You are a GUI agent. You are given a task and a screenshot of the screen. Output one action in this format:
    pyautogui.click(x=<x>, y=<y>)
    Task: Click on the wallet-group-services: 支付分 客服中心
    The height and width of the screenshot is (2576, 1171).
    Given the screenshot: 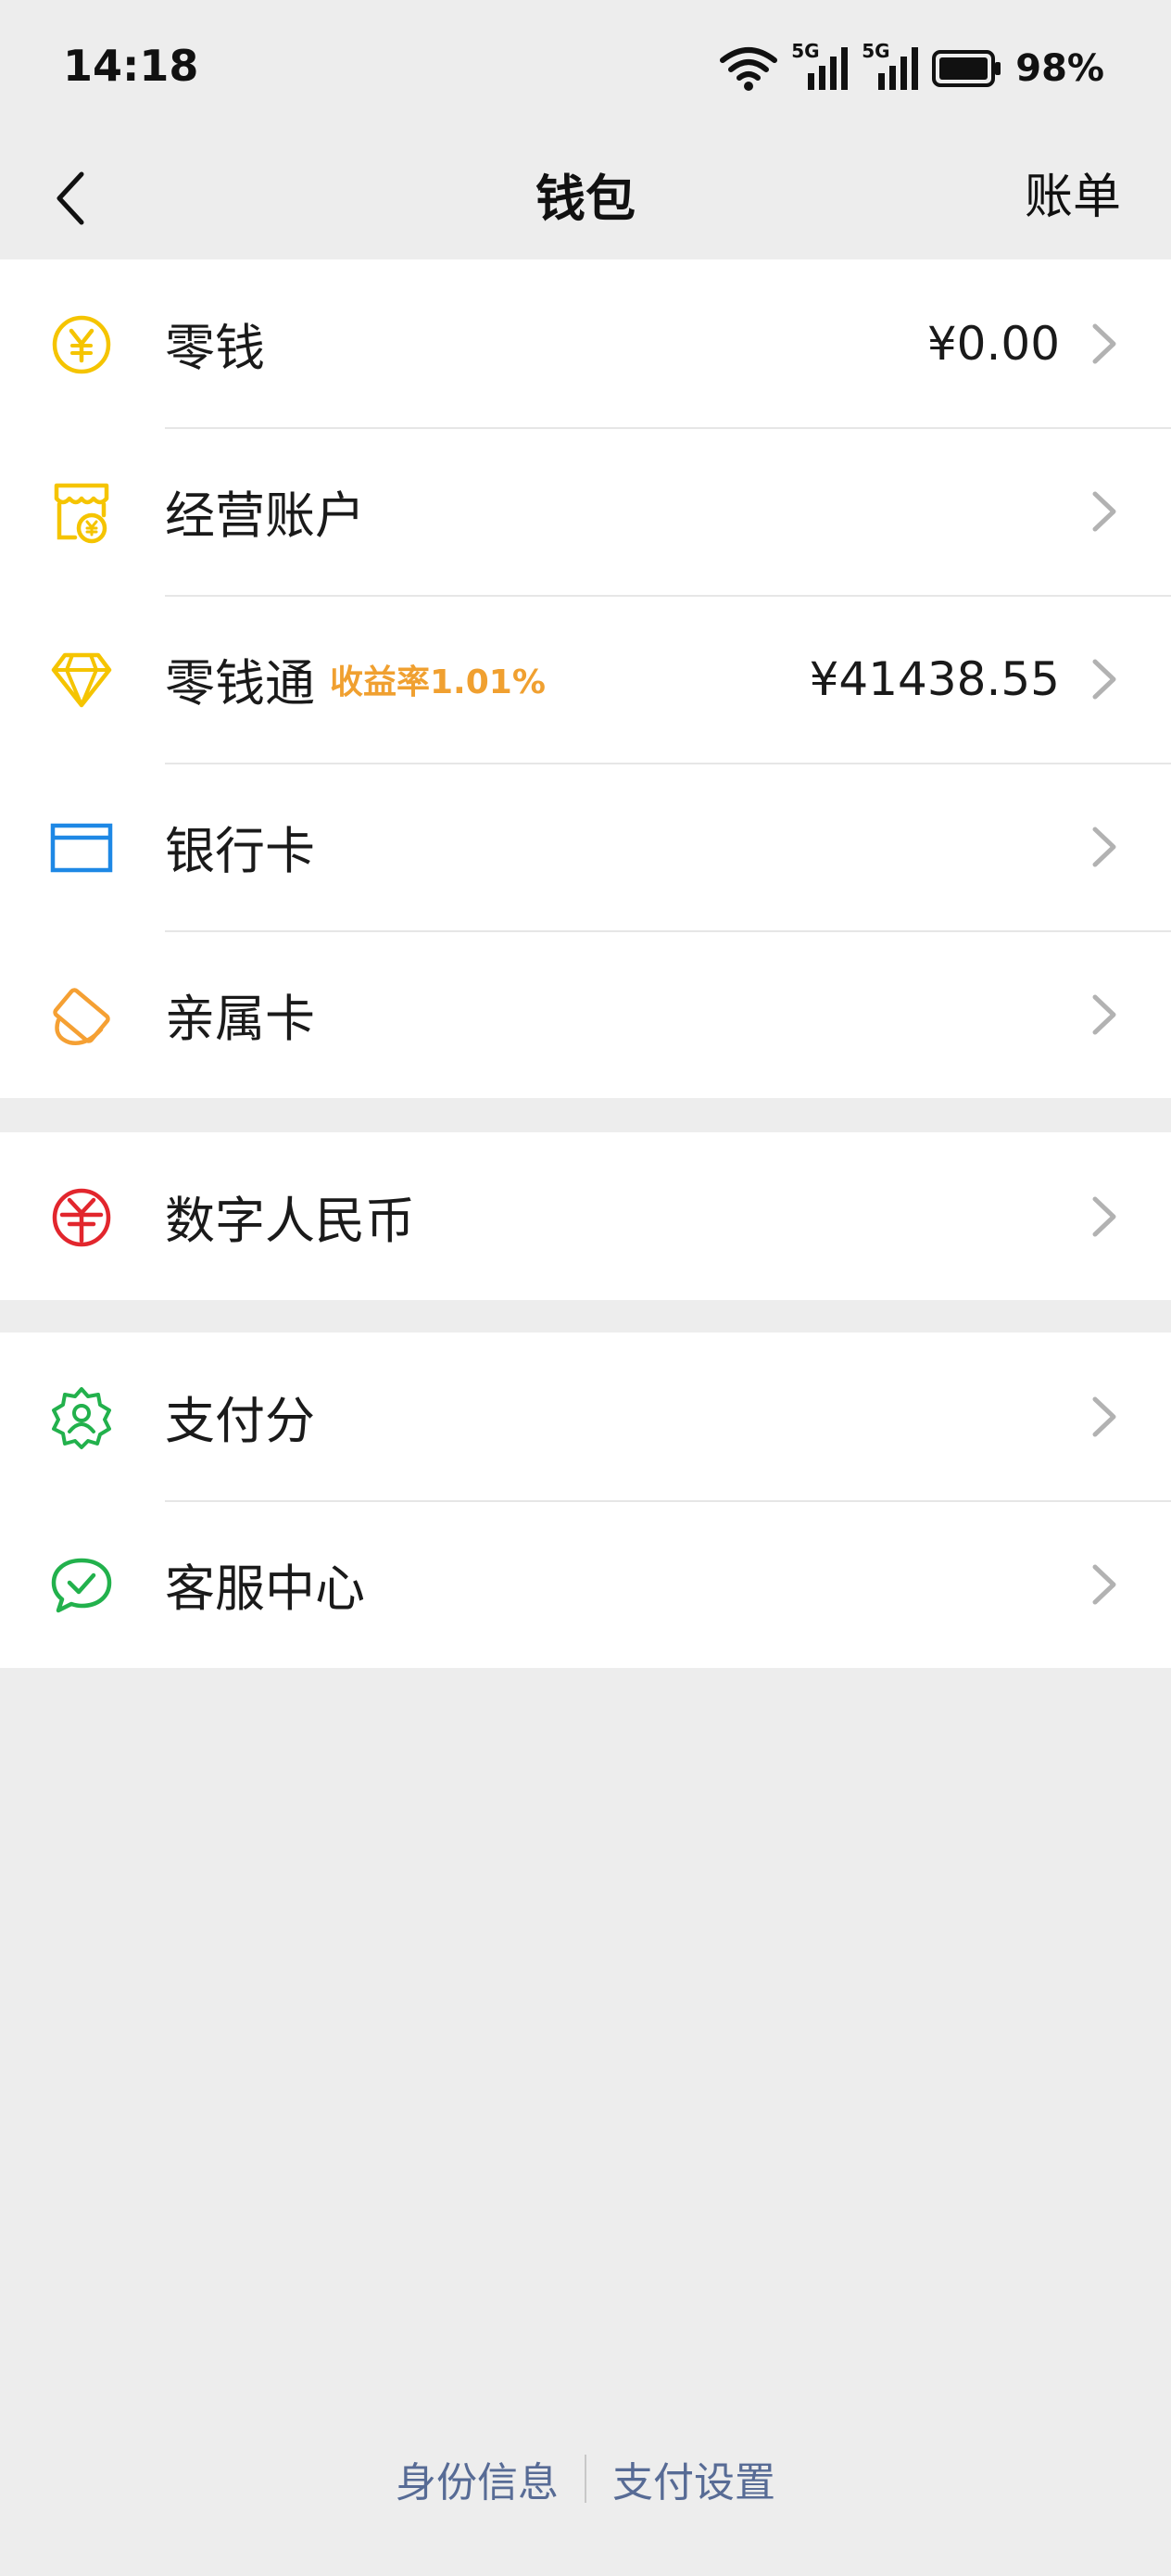 What is the action you would take?
    pyautogui.click(x=585, y=1500)
    